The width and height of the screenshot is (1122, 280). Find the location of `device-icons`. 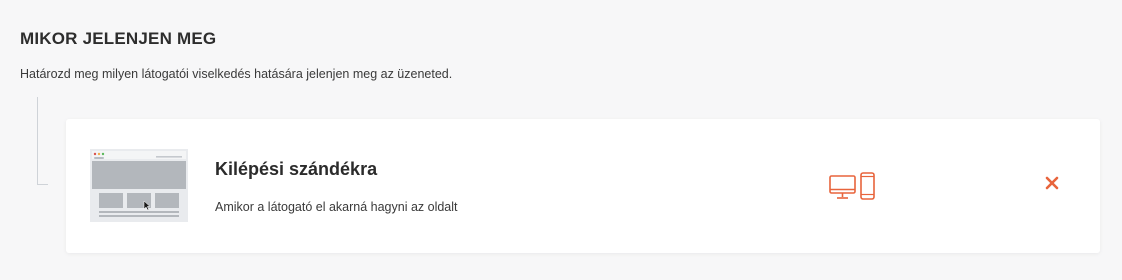

device-icons is located at coordinates (852, 188).